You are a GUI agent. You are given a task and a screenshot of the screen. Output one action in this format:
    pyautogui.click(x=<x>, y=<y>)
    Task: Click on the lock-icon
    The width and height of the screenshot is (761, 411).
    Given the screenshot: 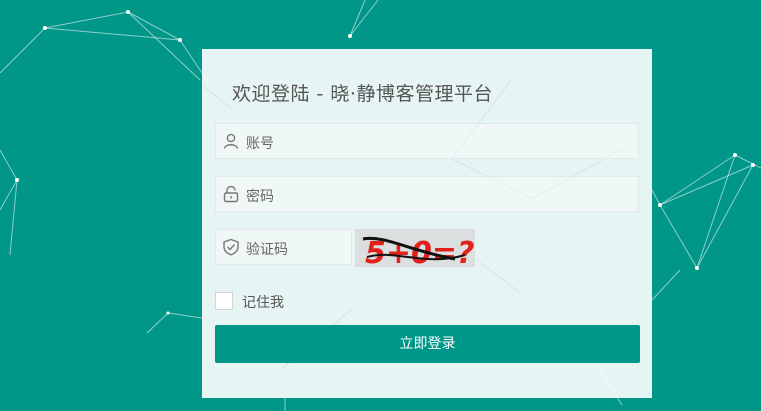 What is the action you would take?
    pyautogui.click(x=231, y=194)
    